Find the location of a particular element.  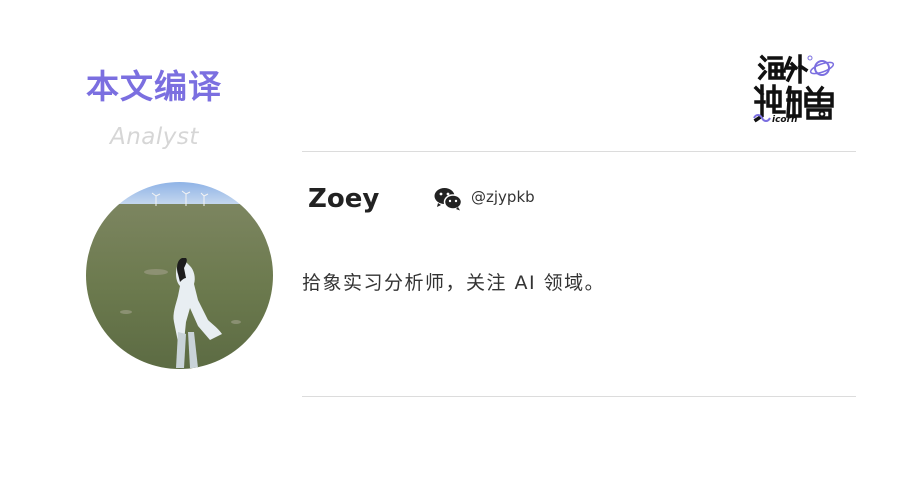

svg-text: icorn is located at coordinates (784, 119).